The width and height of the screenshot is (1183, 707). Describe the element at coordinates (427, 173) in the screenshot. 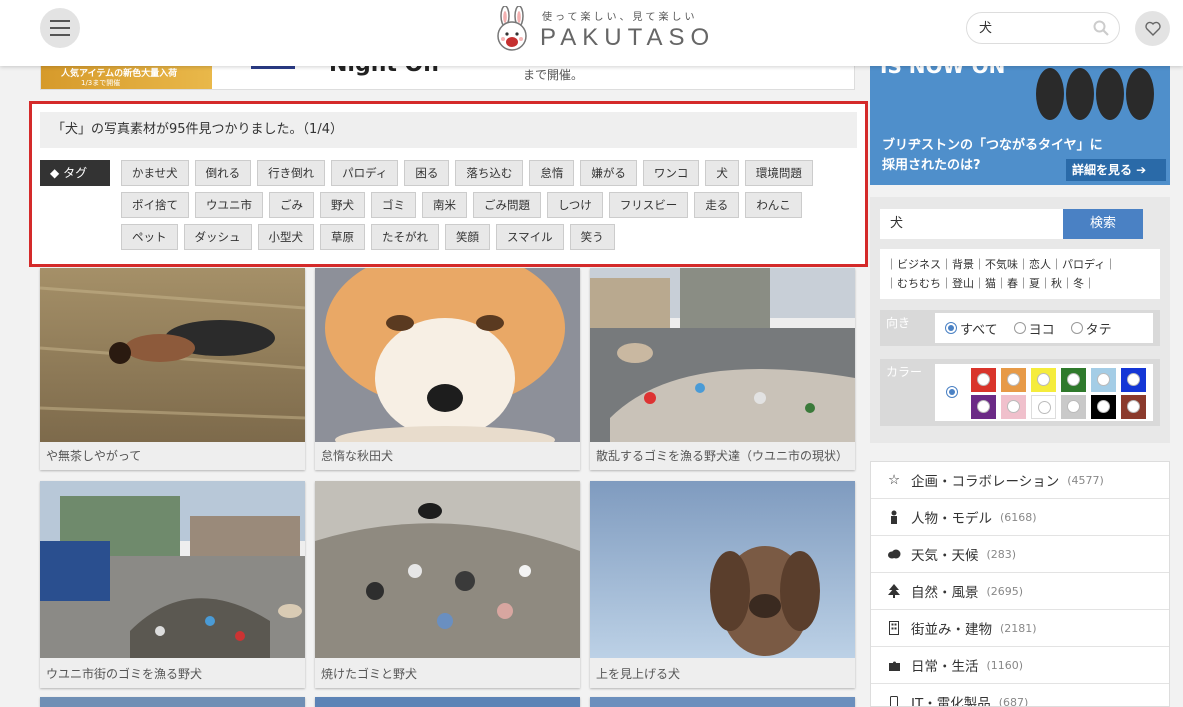

I see `tag-item: 困る` at that location.